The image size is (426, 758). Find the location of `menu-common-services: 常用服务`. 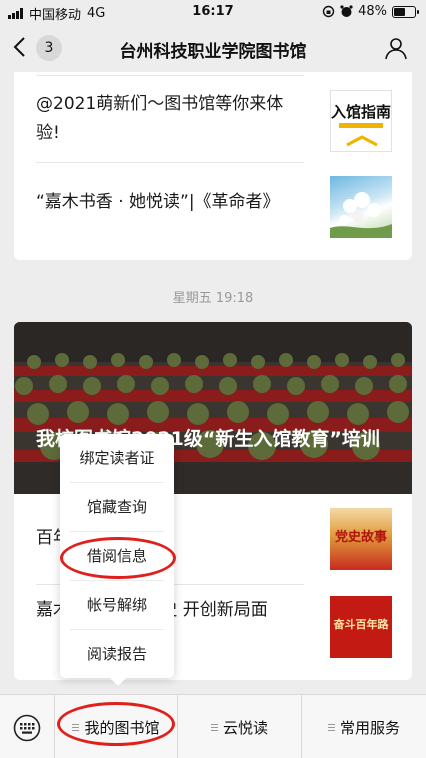

menu-common-services: 常用服务 is located at coordinates (364, 726).